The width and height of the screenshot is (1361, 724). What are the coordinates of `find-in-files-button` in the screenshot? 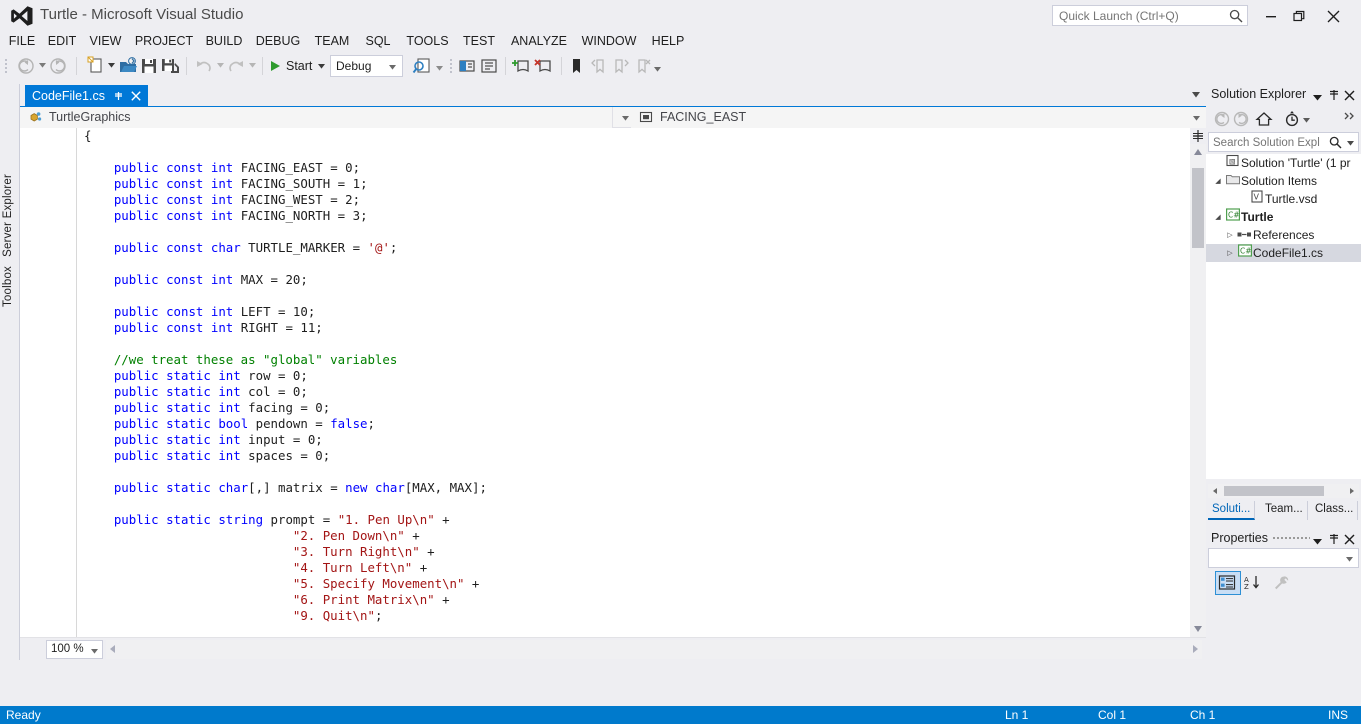 It's located at (423, 66).